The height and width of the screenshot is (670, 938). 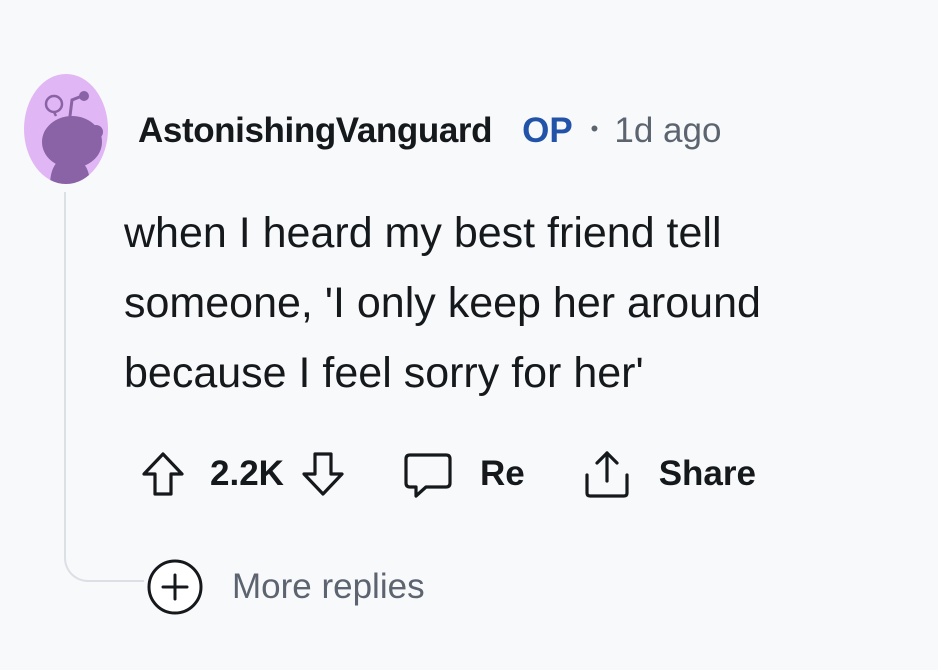 I want to click on share-upload-icon, so click(x=607, y=474).